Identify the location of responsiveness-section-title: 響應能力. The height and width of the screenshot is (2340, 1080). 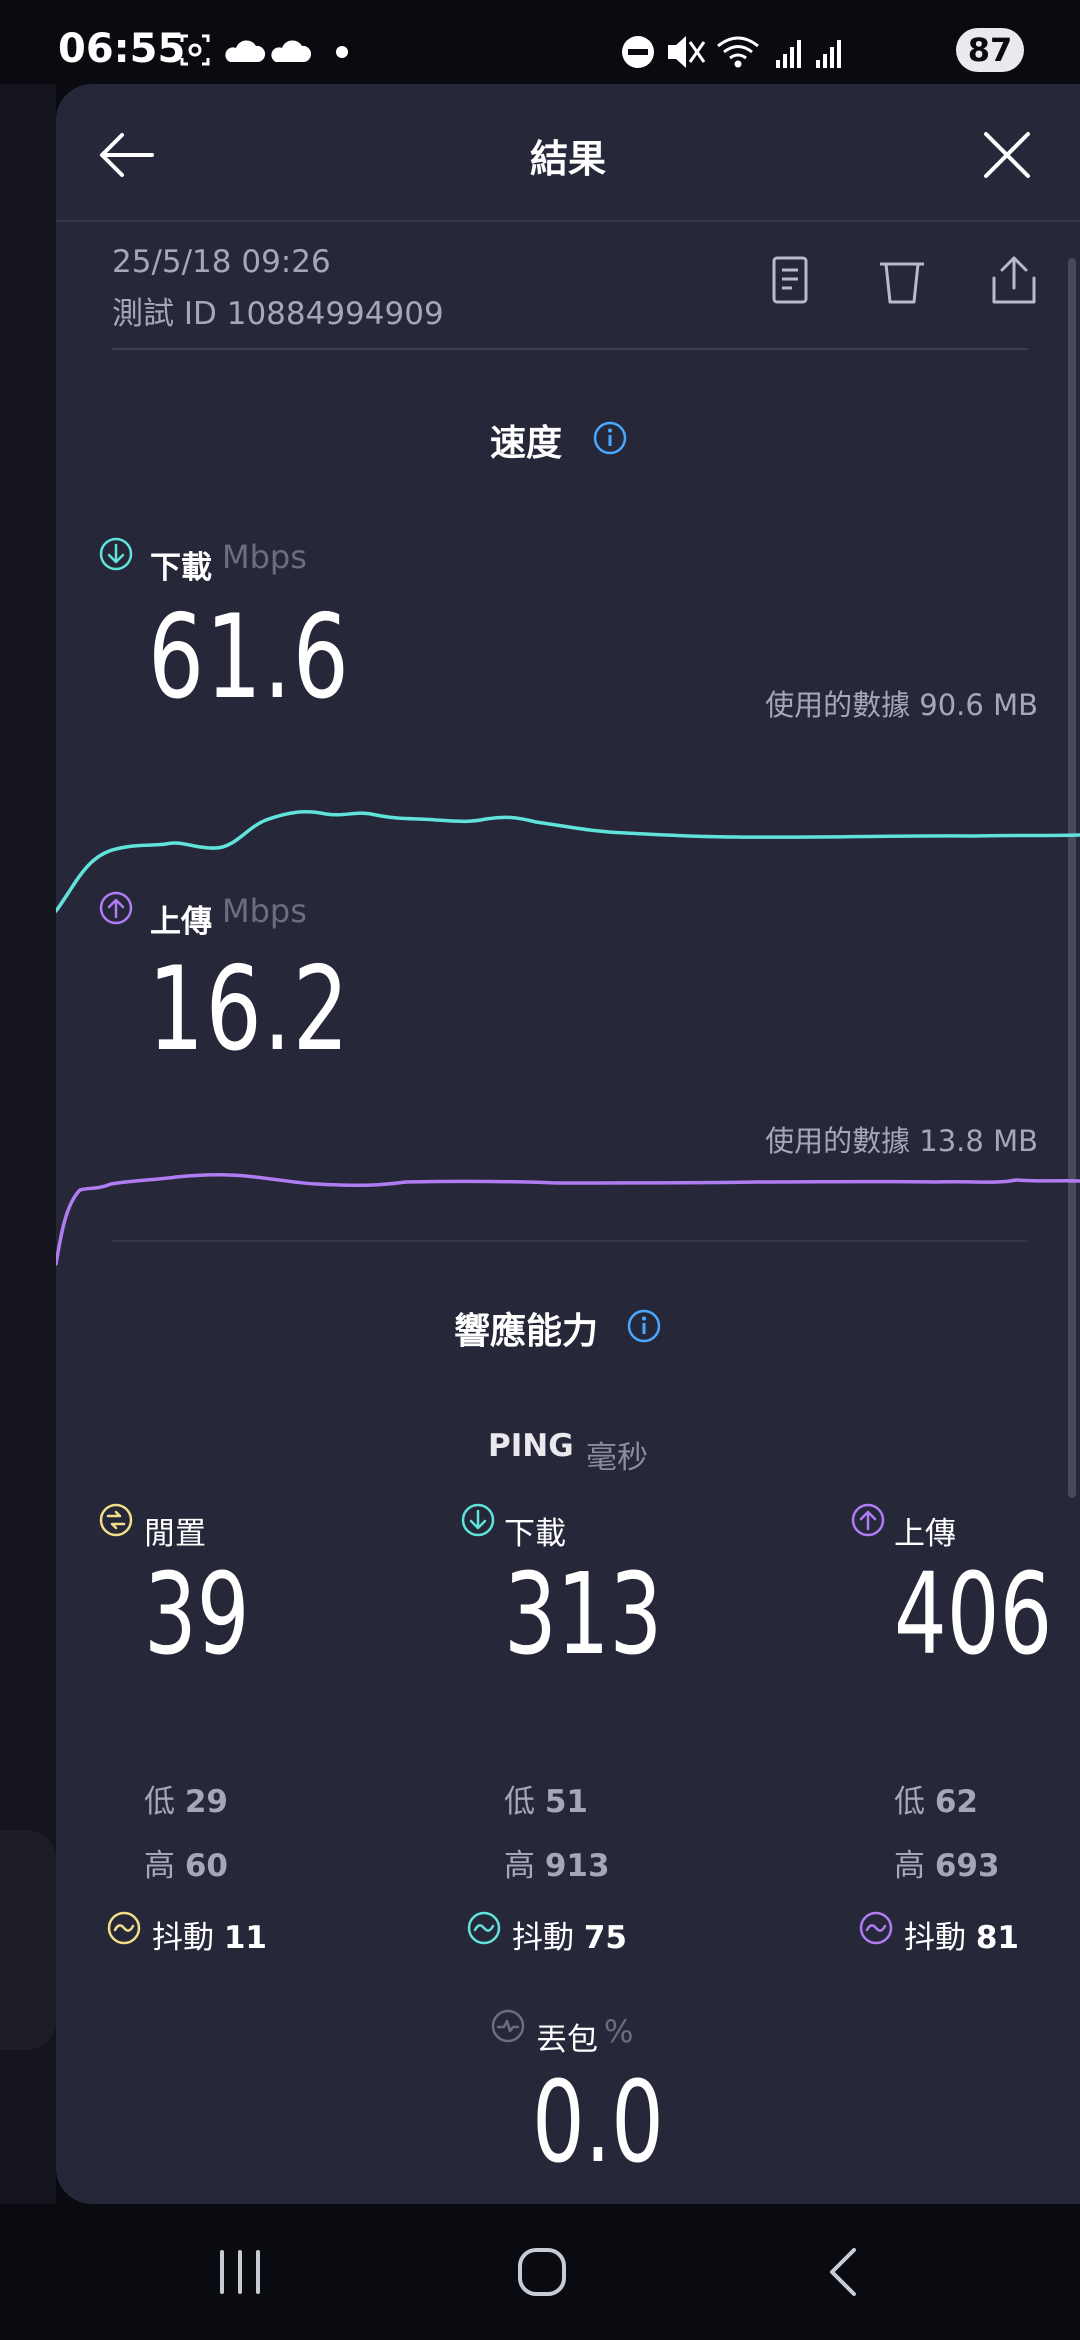
(526, 1331).